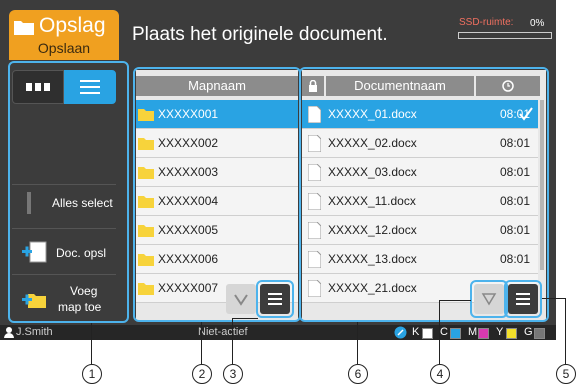  I want to click on status-bar: J.Smith Niet-actief K C M Y G, so click(278, 332).